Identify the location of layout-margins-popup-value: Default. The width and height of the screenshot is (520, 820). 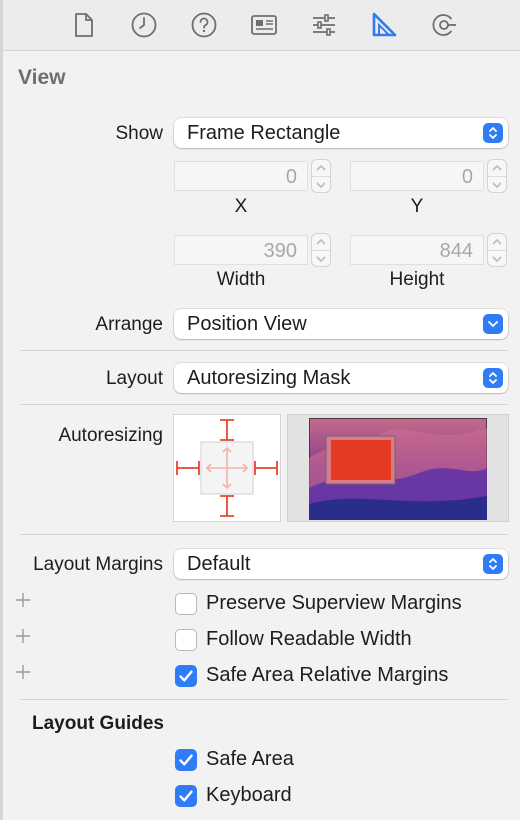
(219, 564).